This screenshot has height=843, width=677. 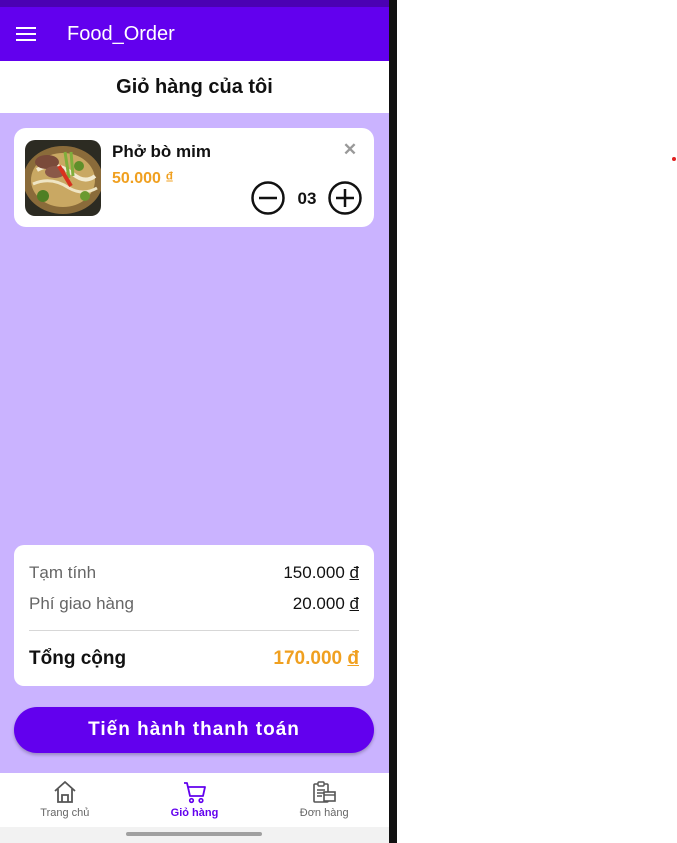 I want to click on nav-item-cart: Giỏ hàng, so click(x=195, y=800).